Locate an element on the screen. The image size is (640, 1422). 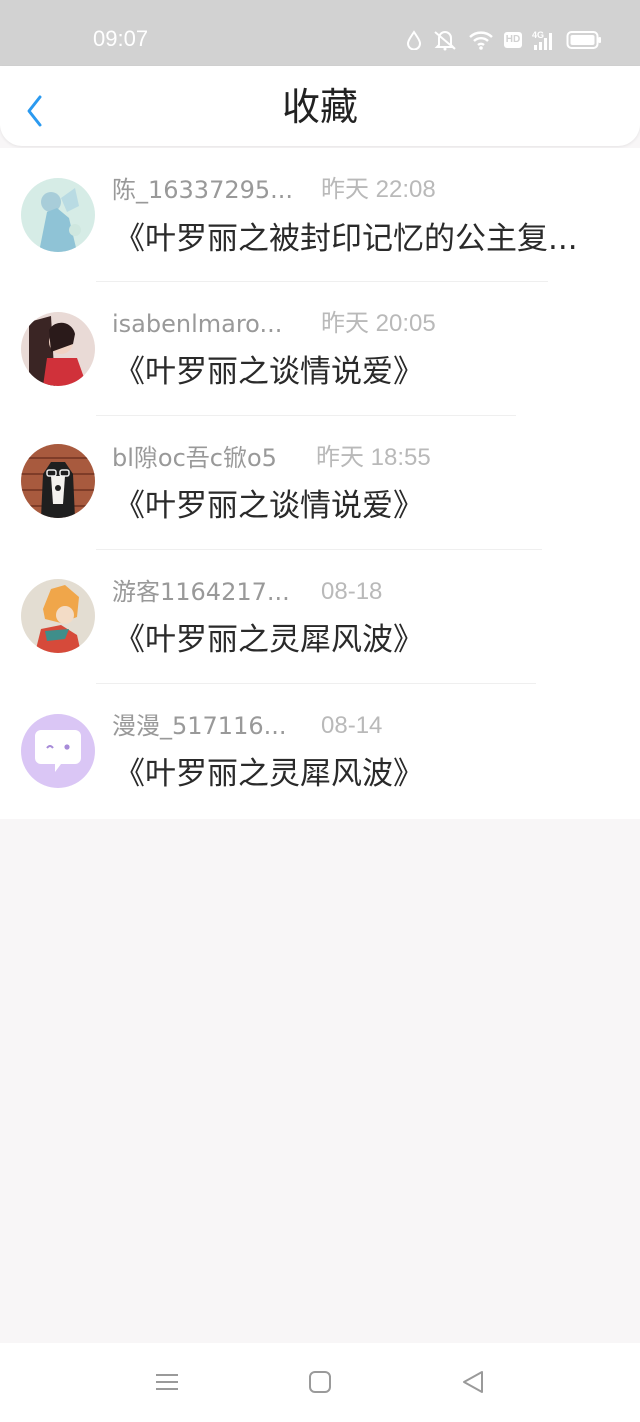
home-button is located at coordinates (320, 1382).